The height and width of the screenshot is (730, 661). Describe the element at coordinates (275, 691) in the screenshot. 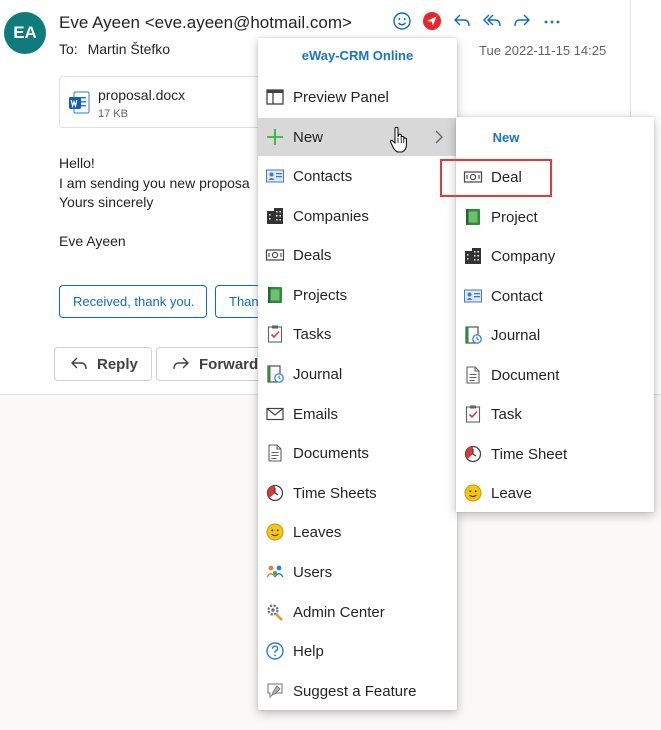

I see `suggest-icon` at that location.